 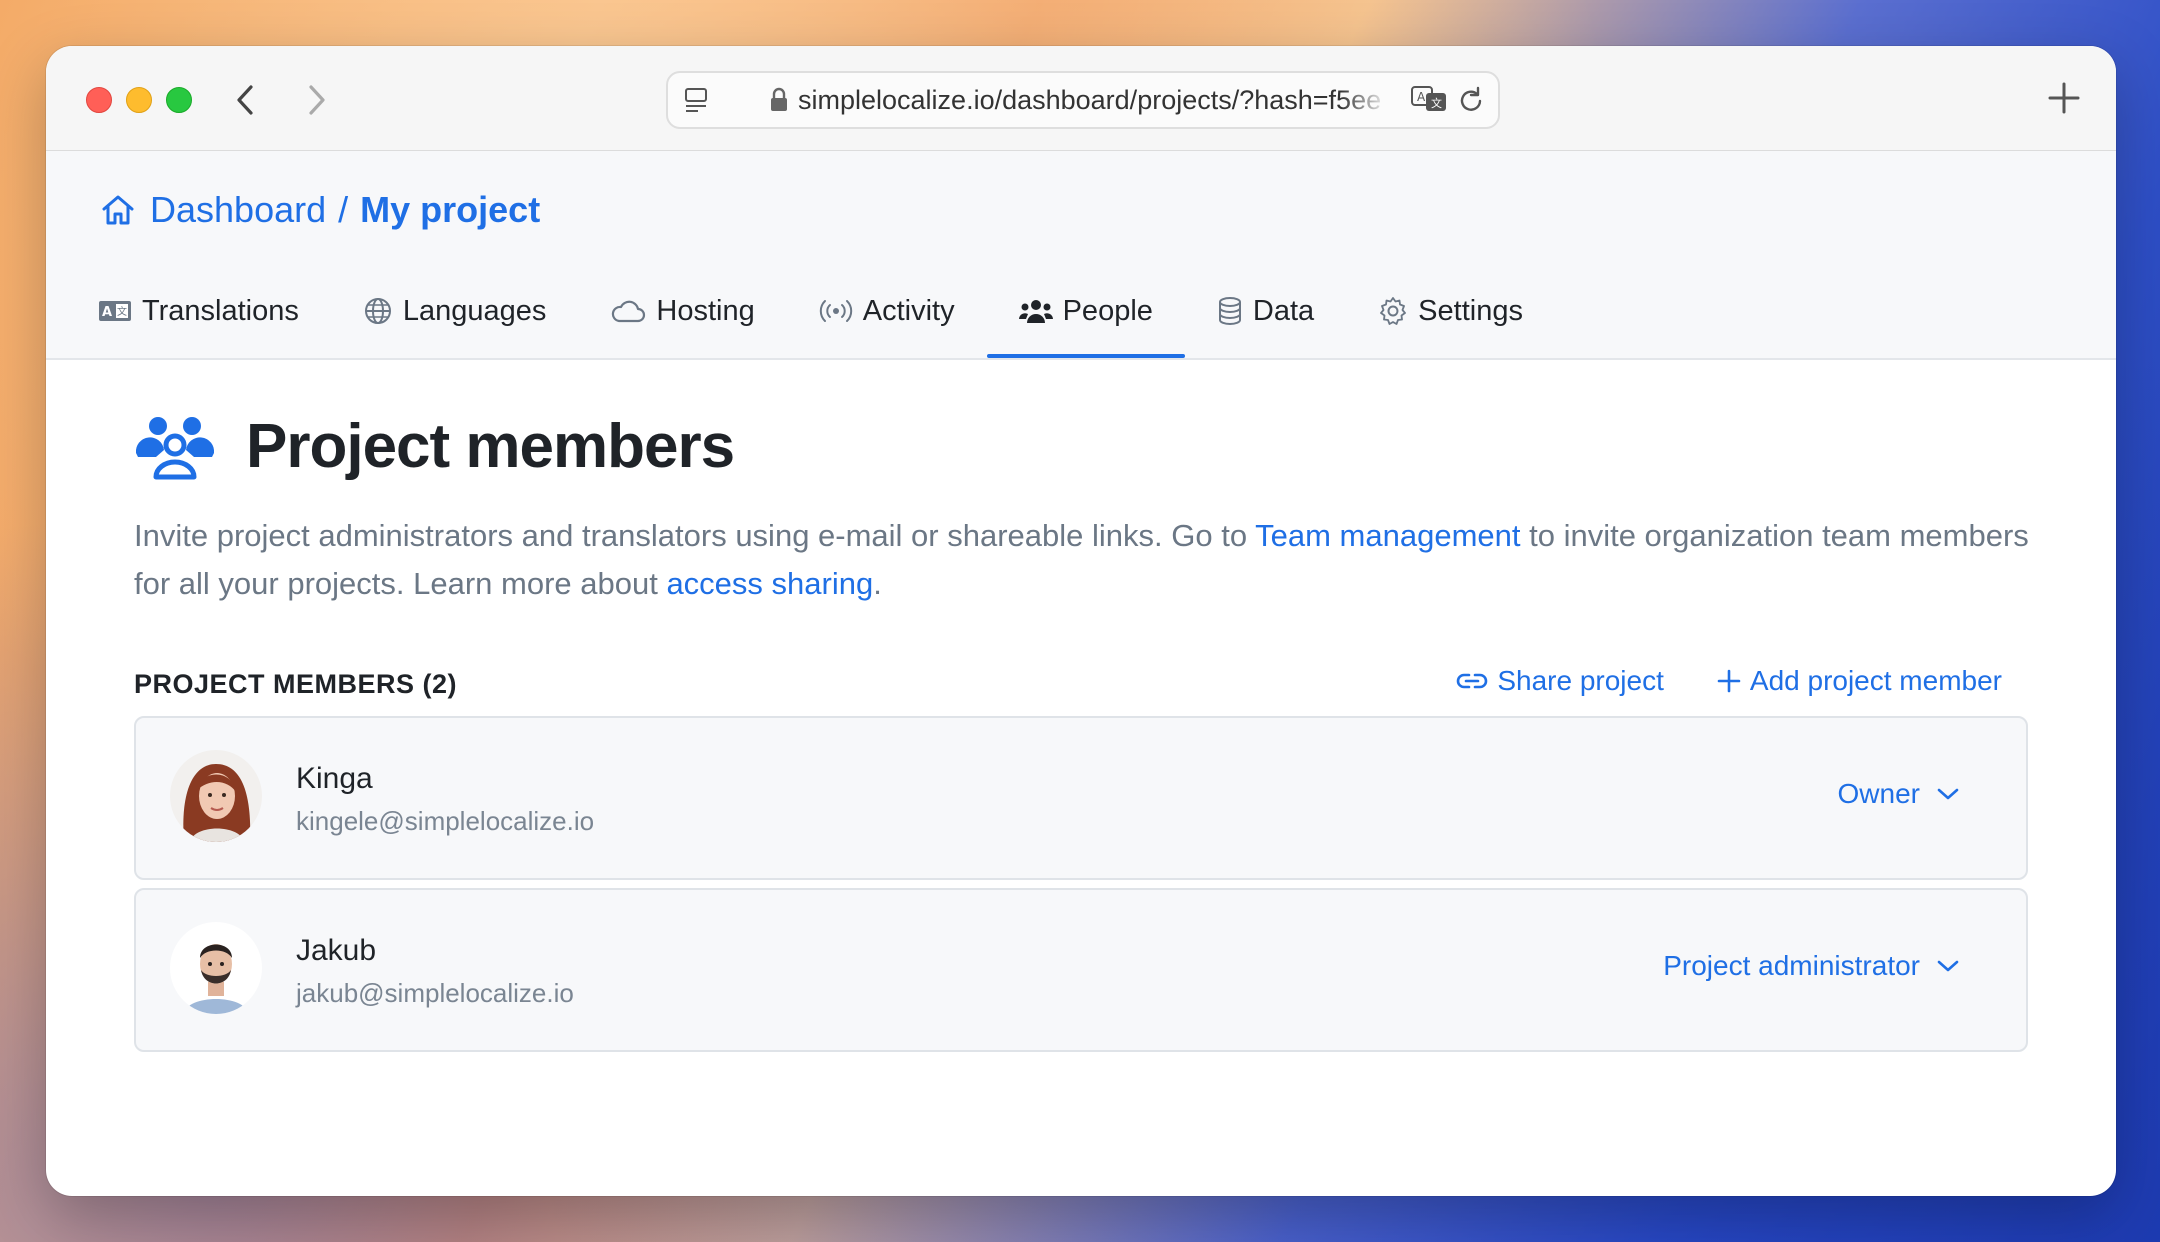 I want to click on gear-icon, so click(x=1393, y=311).